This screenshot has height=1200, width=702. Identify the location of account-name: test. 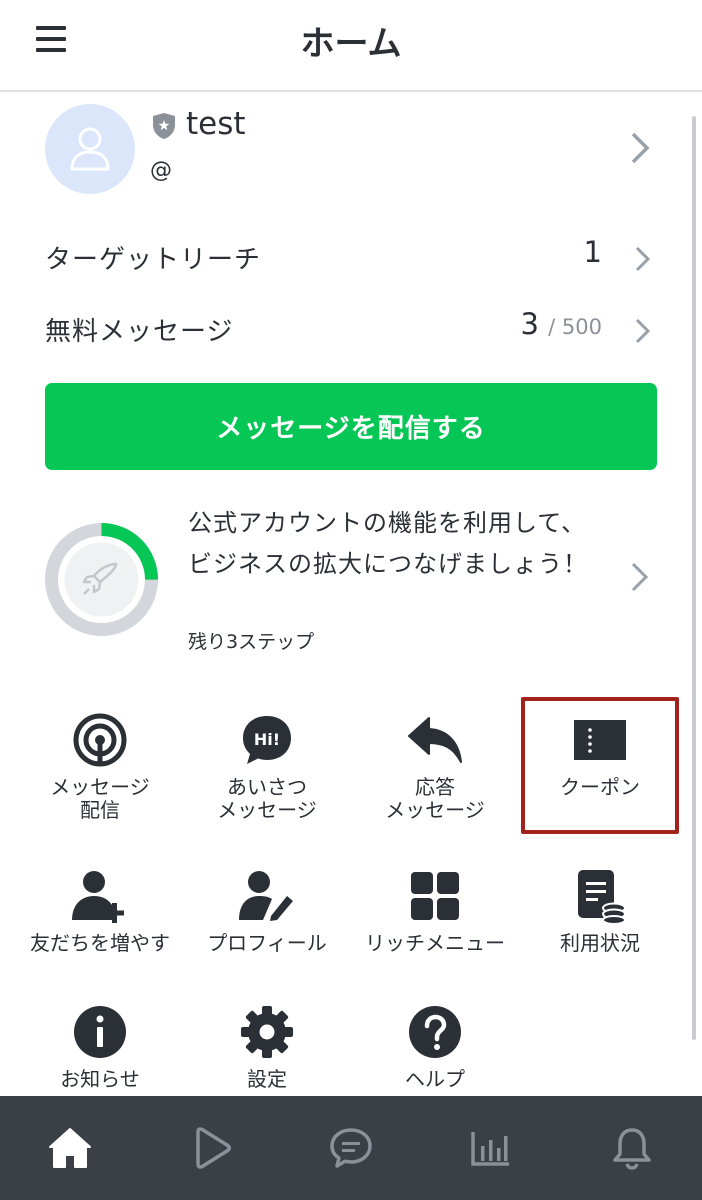
(216, 124).